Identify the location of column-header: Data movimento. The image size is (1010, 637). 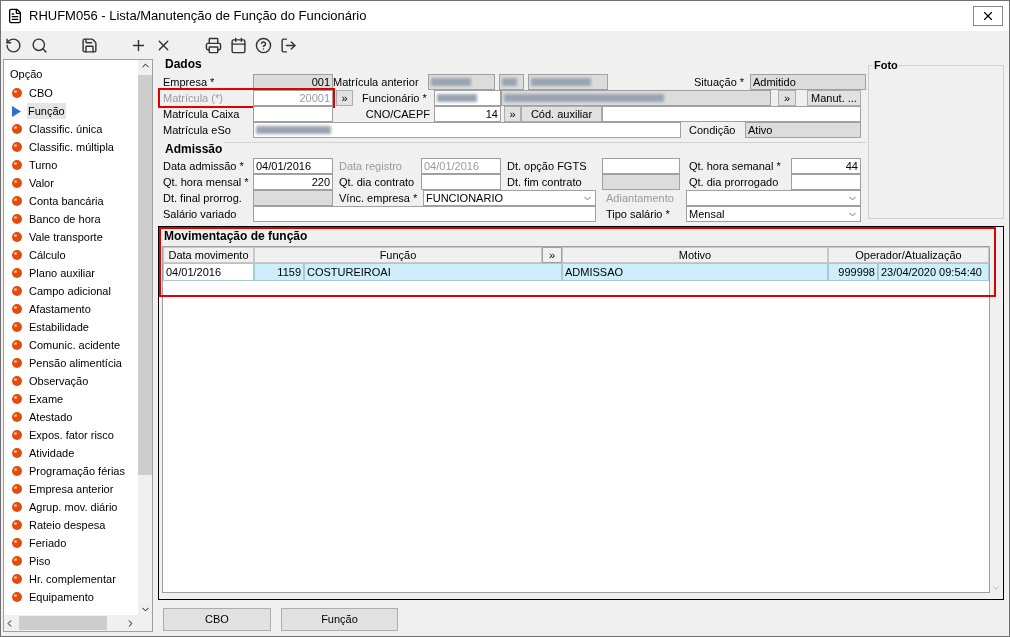
(208, 255).